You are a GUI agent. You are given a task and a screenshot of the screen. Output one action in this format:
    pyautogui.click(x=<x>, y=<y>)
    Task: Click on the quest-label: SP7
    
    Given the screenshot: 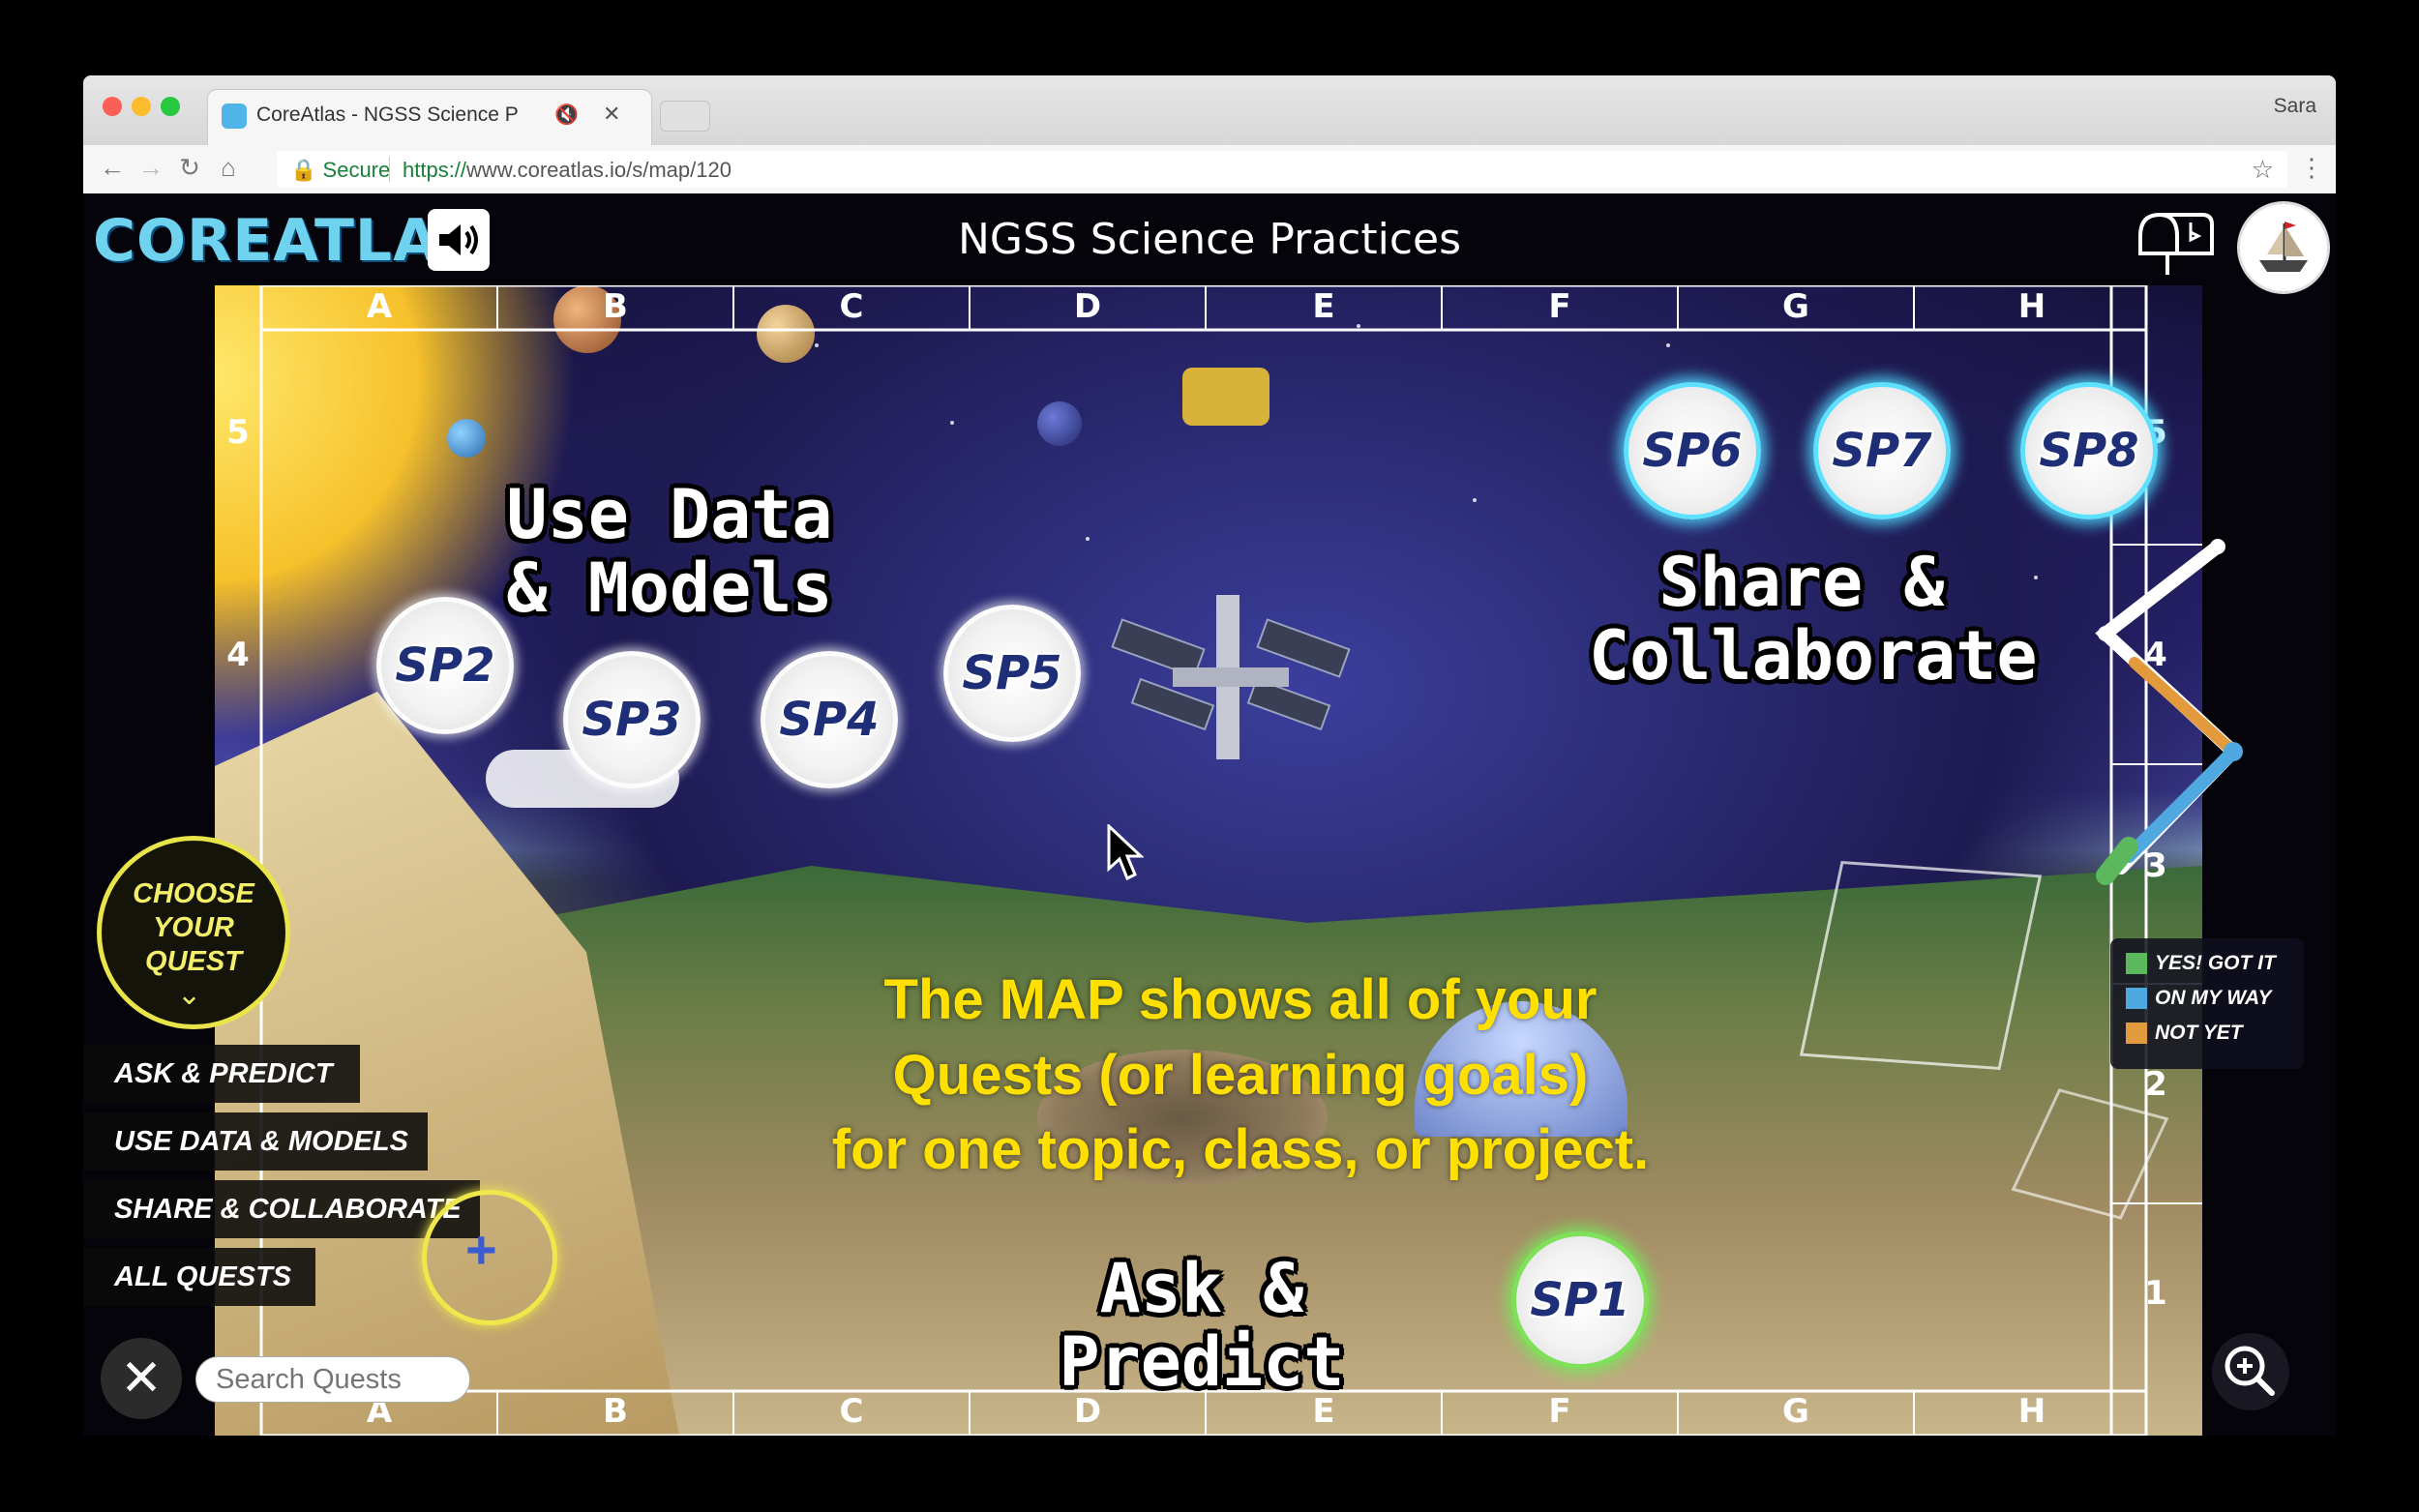 What is the action you would take?
    pyautogui.click(x=1882, y=451)
    